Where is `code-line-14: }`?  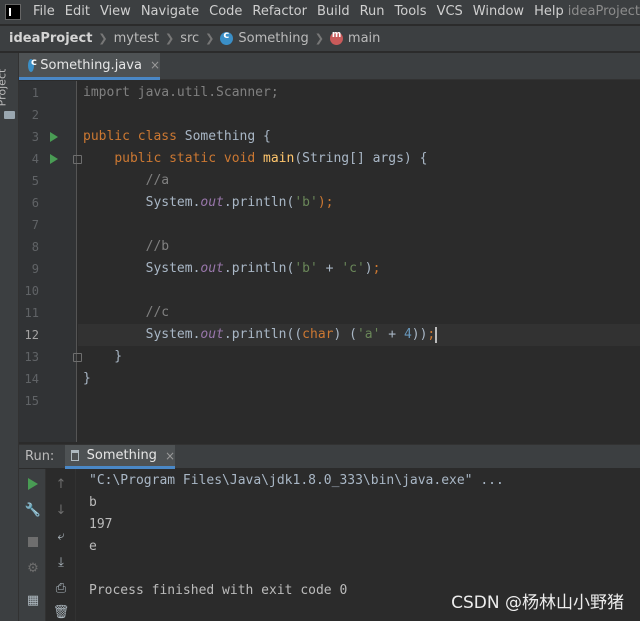 code-line-14: } is located at coordinates (87, 378).